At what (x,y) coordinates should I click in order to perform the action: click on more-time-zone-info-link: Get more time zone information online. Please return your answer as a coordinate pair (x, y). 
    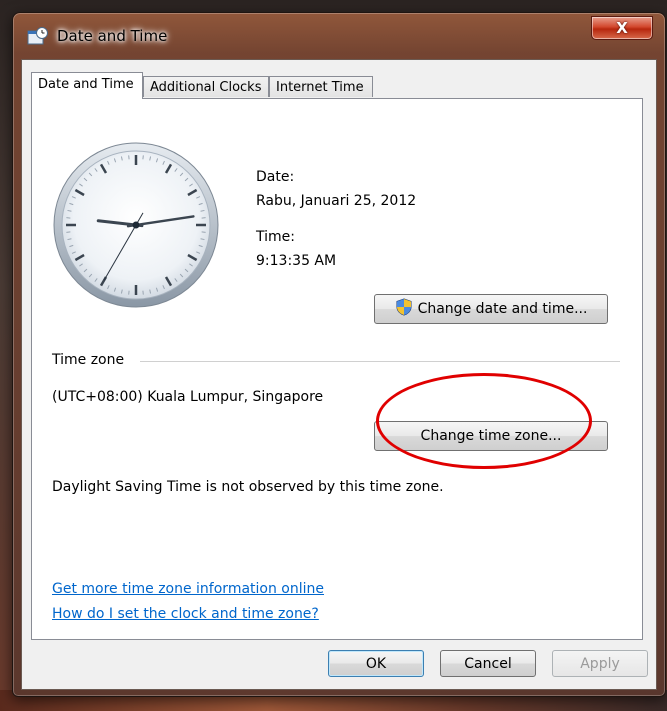
    Looking at the image, I should click on (188, 589).